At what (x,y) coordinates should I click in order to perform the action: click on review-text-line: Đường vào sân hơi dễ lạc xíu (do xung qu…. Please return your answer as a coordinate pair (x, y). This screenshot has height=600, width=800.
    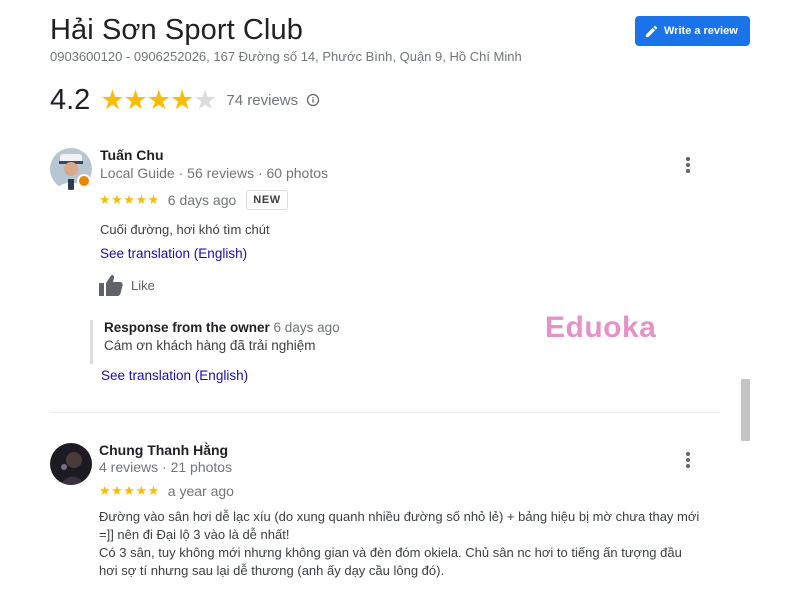
    Looking at the image, I should click on (399, 516).